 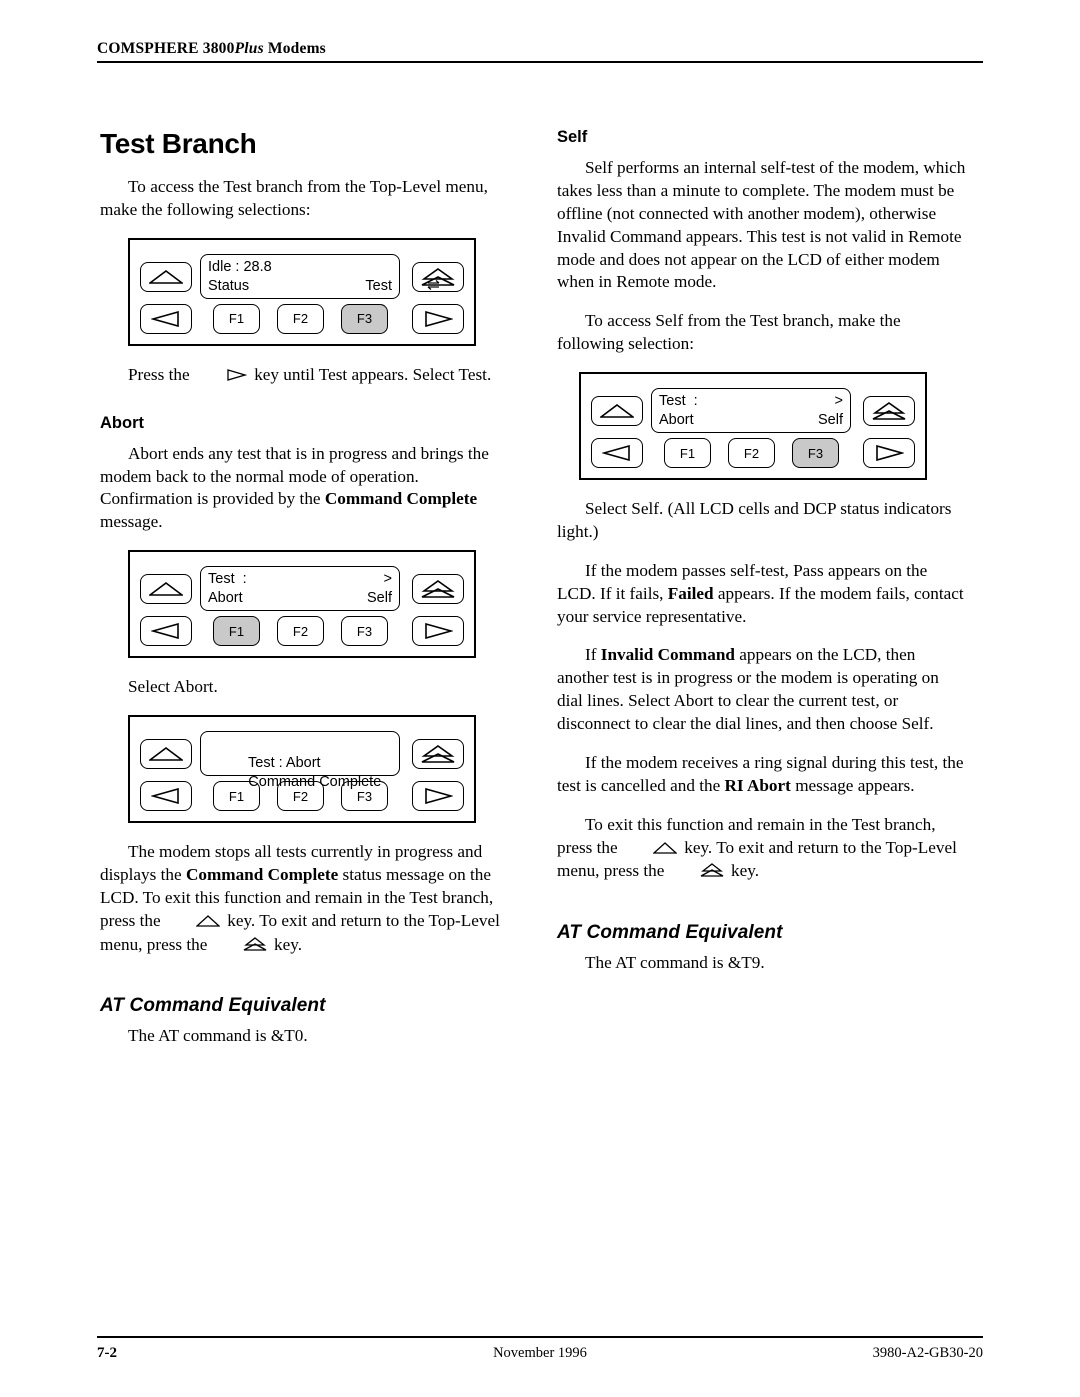 What do you see at coordinates (262, 874) in the screenshot?
I see `closing-text-bold: Command Complete` at bounding box center [262, 874].